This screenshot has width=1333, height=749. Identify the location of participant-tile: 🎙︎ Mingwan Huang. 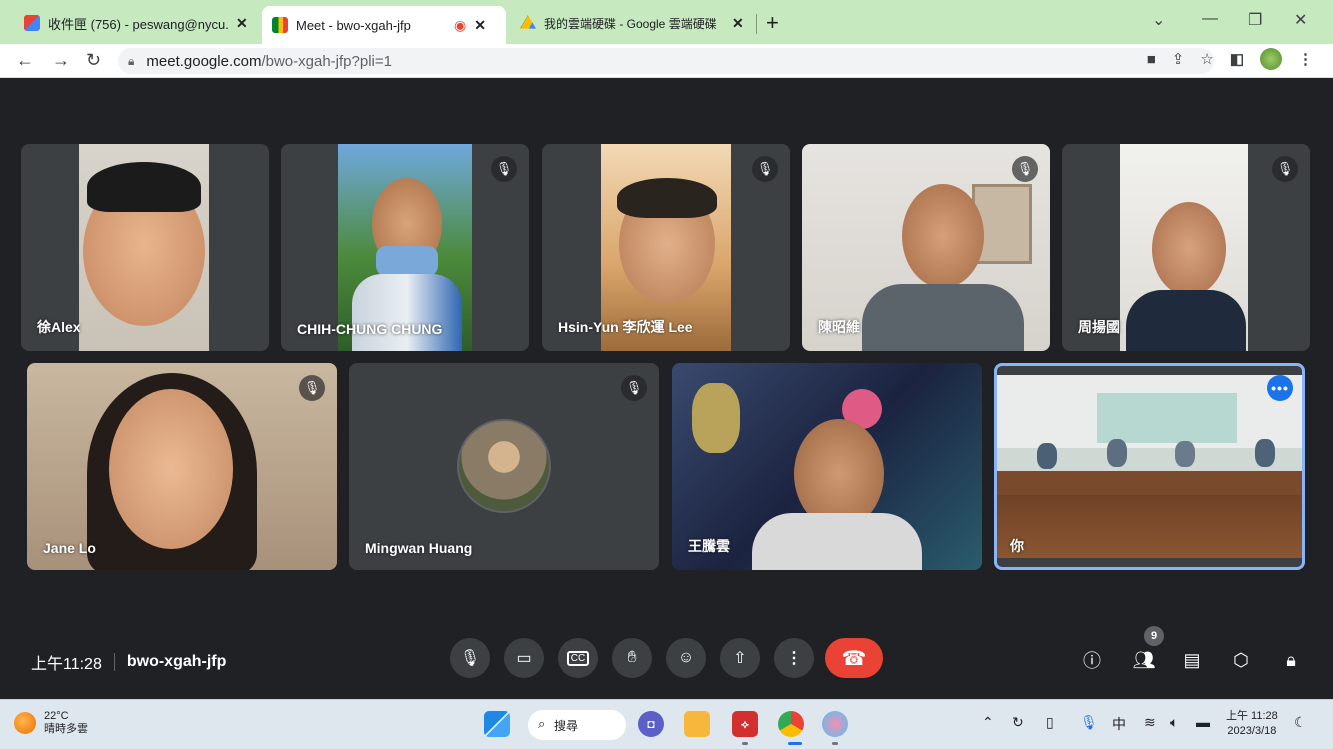
(504, 466).